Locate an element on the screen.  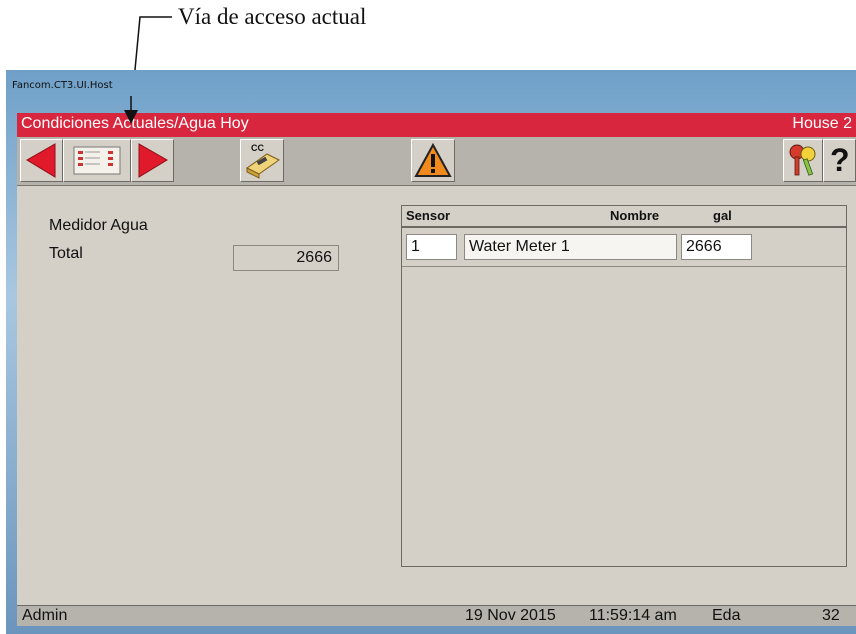
status-extra: Eda is located at coordinates (726, 615).